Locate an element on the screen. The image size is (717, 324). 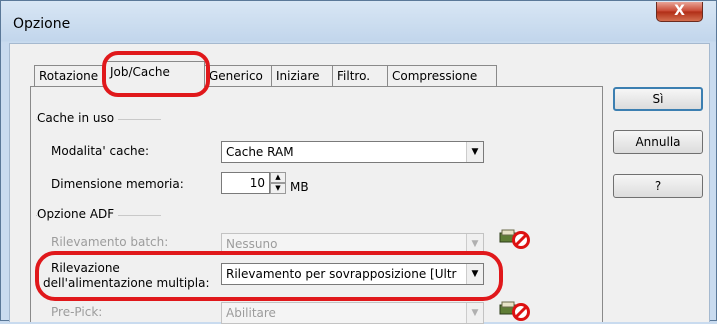
cache-group-title: Cache in uso is located at coordinates (78, 118).